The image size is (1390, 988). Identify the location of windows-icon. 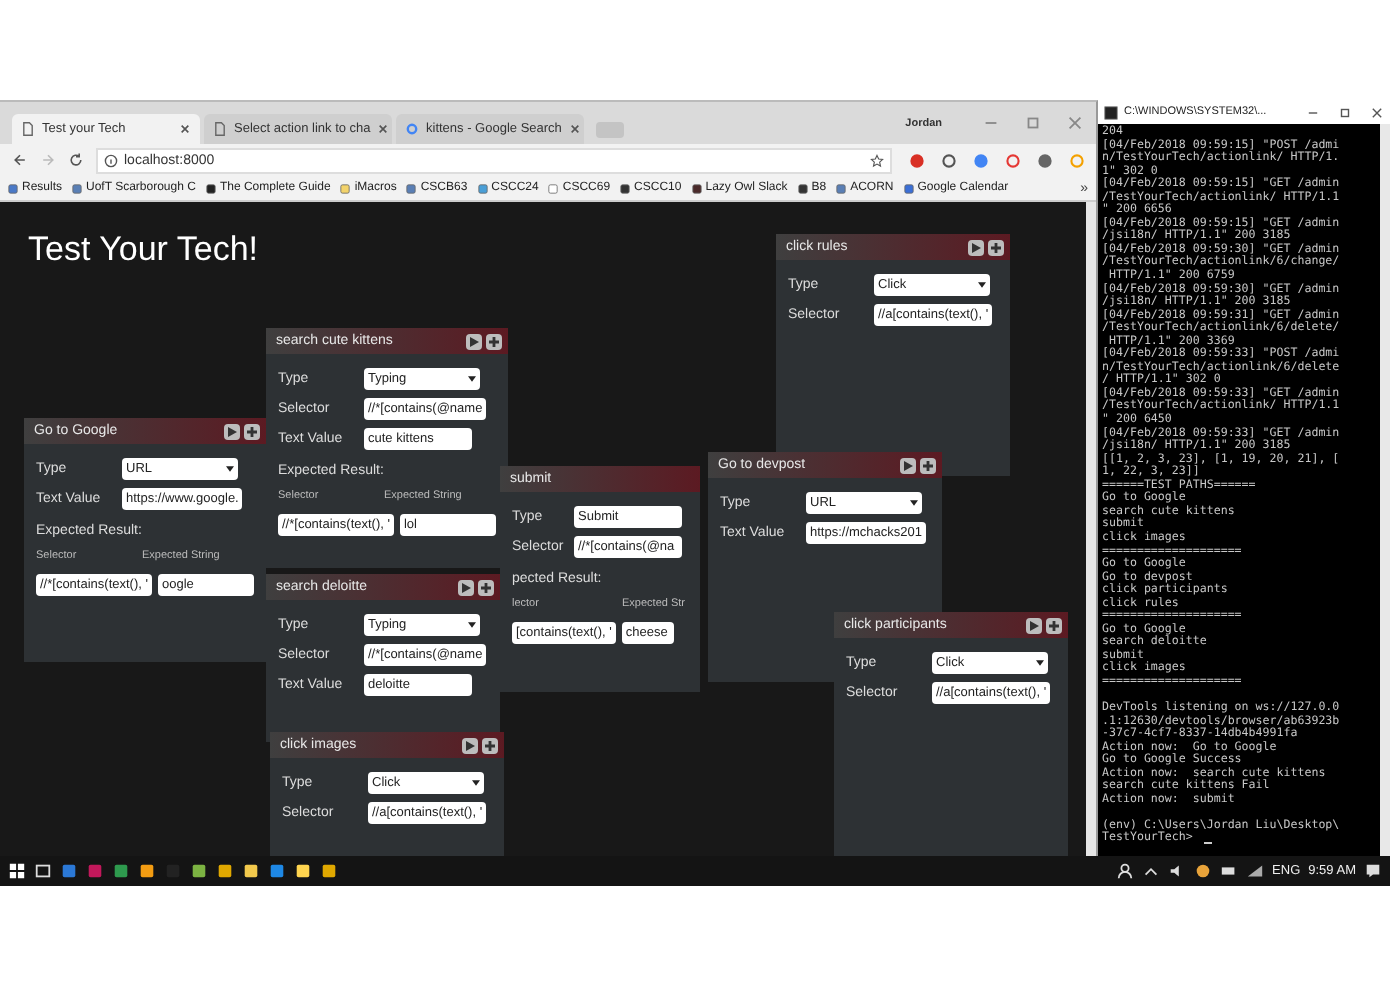
(17, 871).